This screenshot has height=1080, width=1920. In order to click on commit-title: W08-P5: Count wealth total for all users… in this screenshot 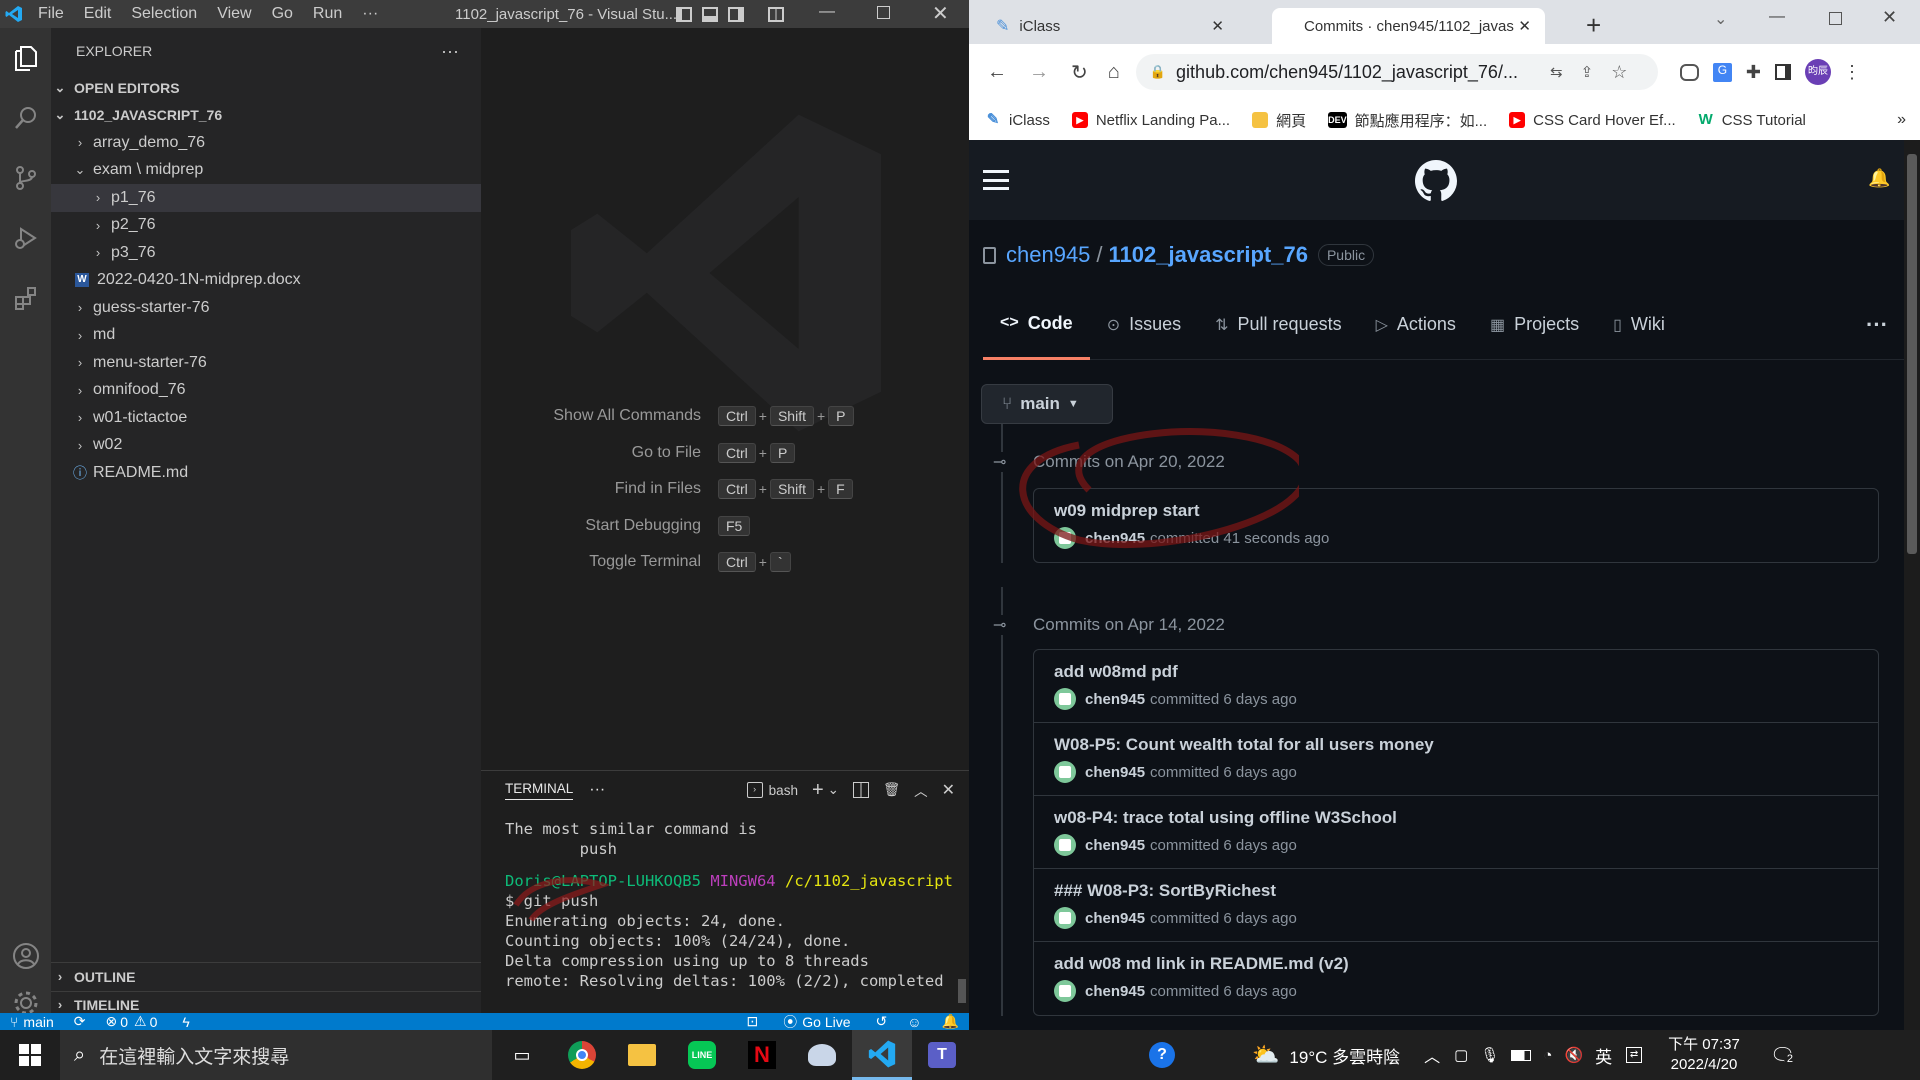, I will do `click(1456, 745)`.